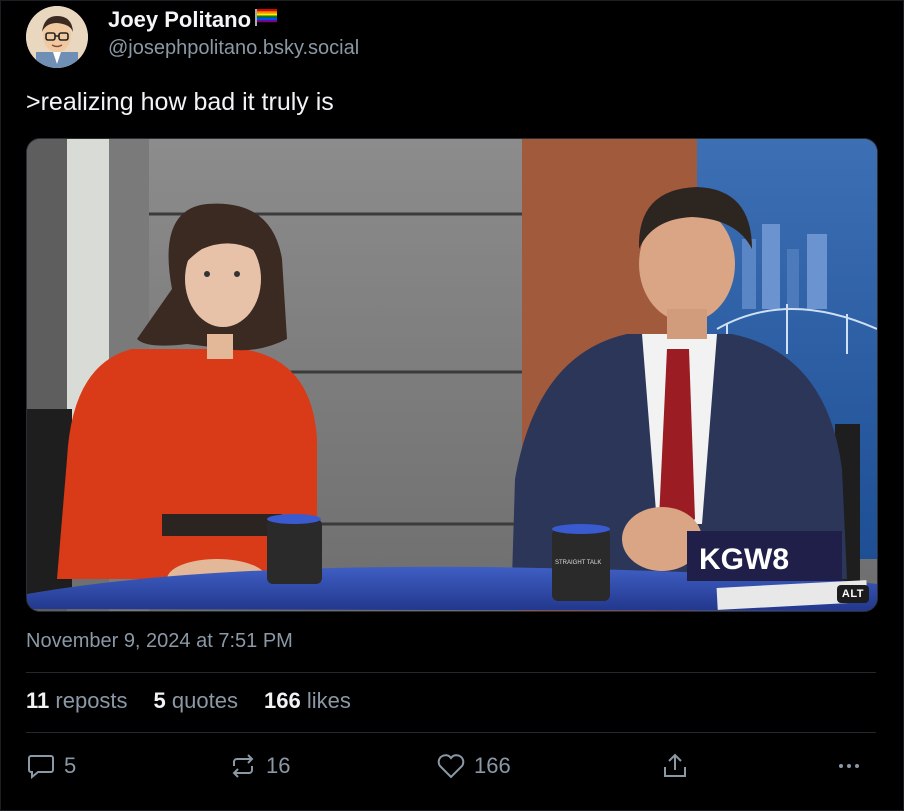 The image size is (904, 811). I want to click on reposts-stat: 11 reposts, so click(77, 701).